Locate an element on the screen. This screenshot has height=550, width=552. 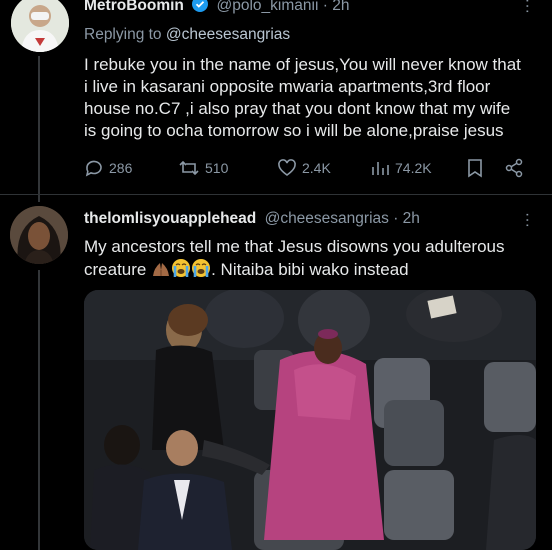
display-name: MetroBoomin is located at coordinates (134, 7).